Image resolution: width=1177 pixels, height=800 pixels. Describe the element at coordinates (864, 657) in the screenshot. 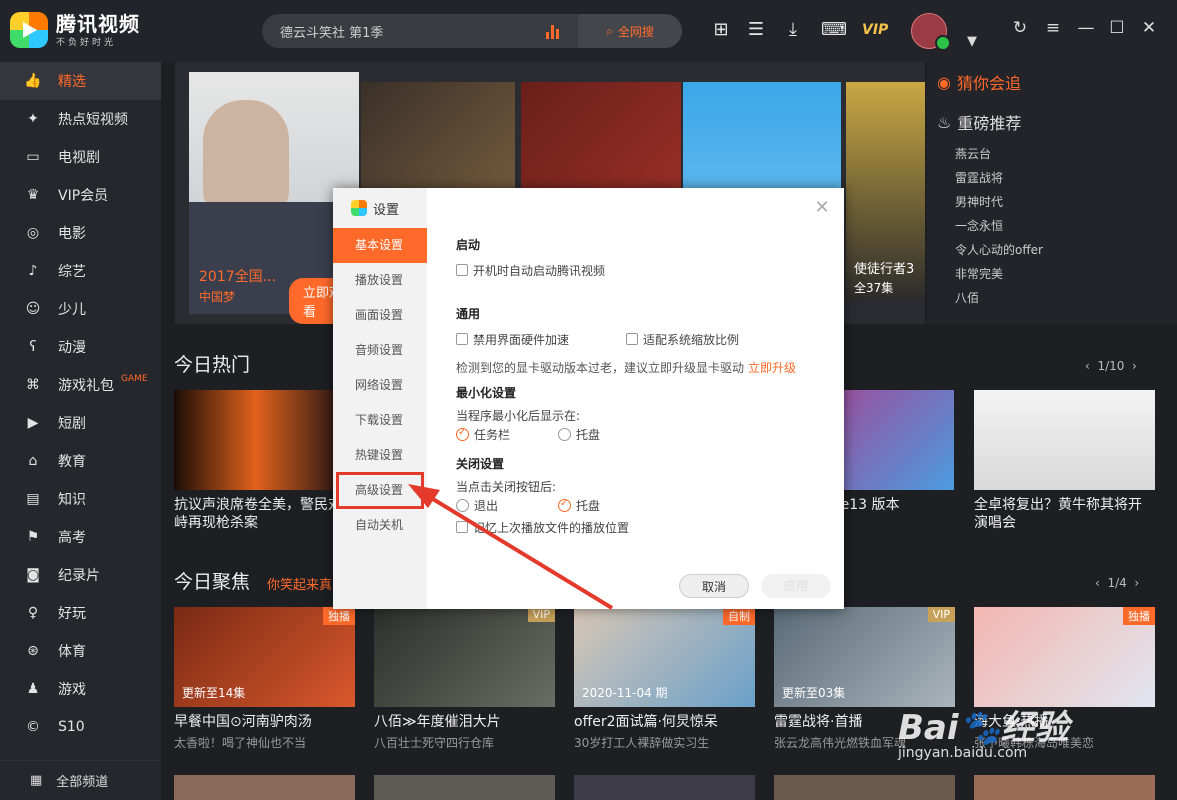

I see `focus-card-thumbnail: VIP 更新至03集` at that location.